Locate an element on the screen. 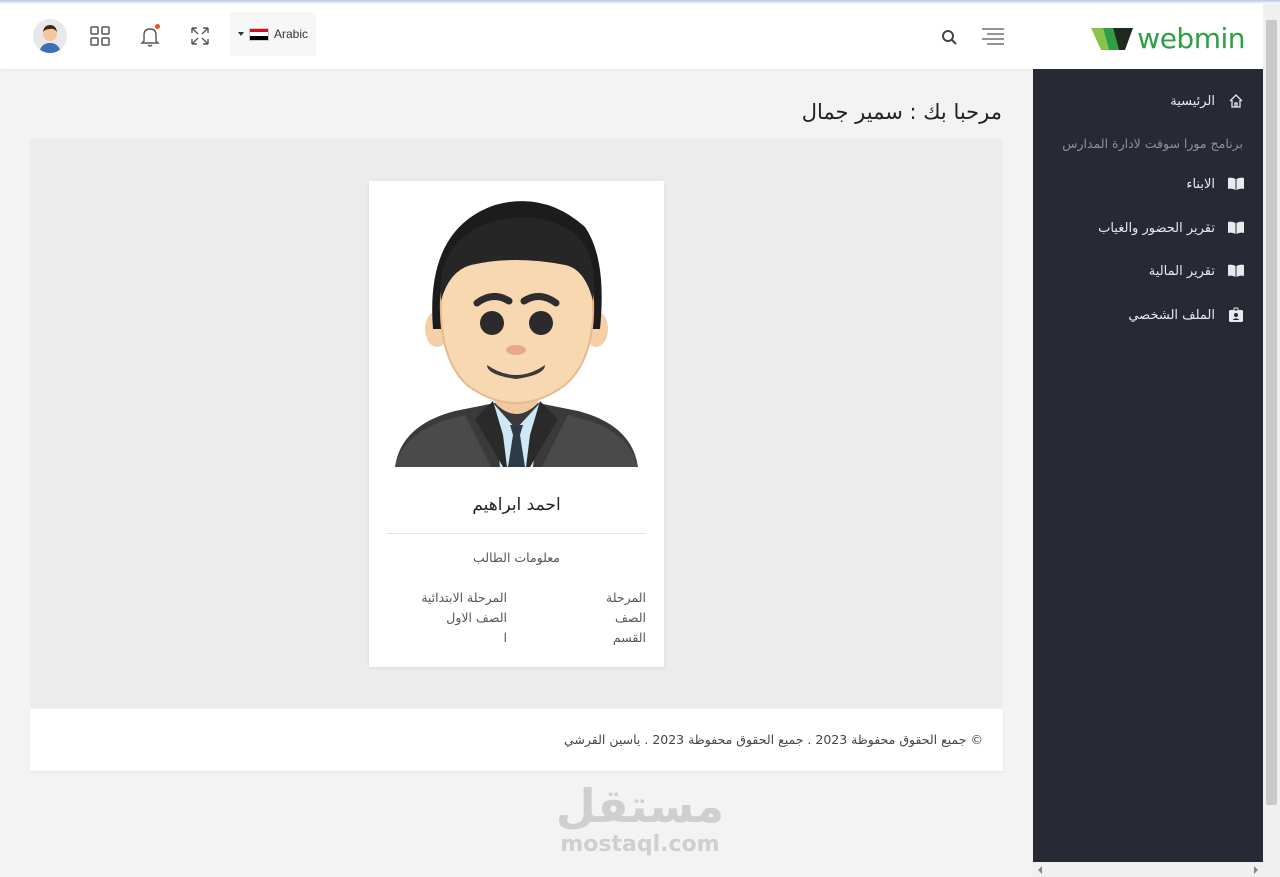 The image size is (1280, 877). search-icon is located at coordinates (950, 38).